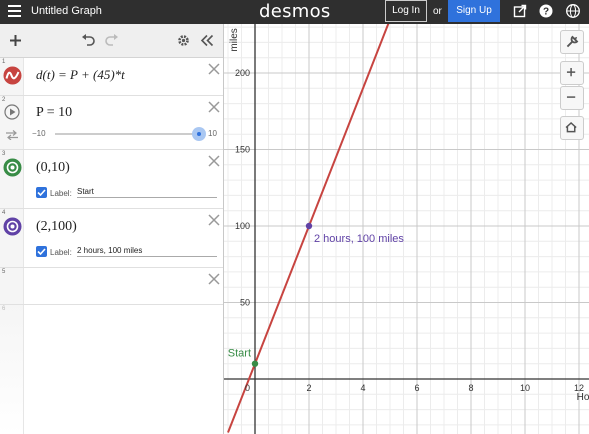 The height and width of the screenshot is (434, 589). Describe the element at coordinates (470, 388) in the screenshot. I see `x-tick-label: 8` at that location.